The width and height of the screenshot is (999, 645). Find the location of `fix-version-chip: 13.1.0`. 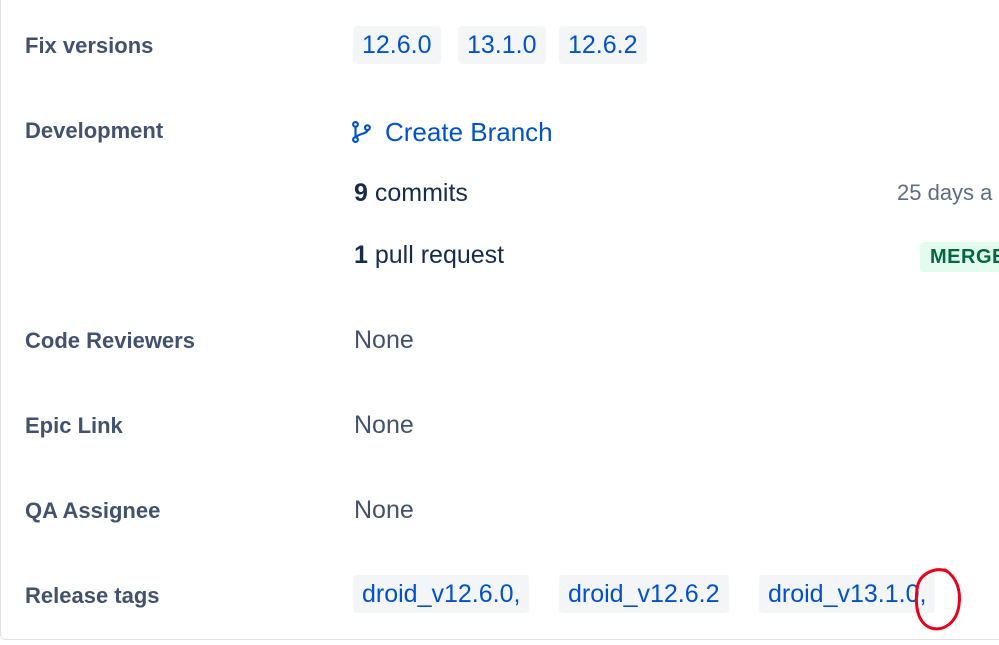

fix-version-chip: 13.1.0 is located at coordinates (502, 45).